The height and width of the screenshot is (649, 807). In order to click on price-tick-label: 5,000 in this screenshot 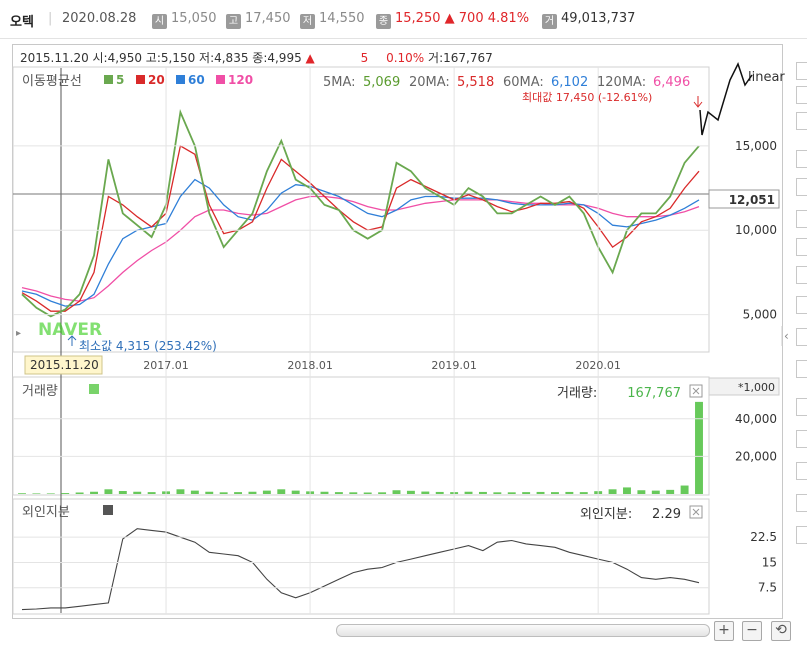, I will do `click(760, 315)`.